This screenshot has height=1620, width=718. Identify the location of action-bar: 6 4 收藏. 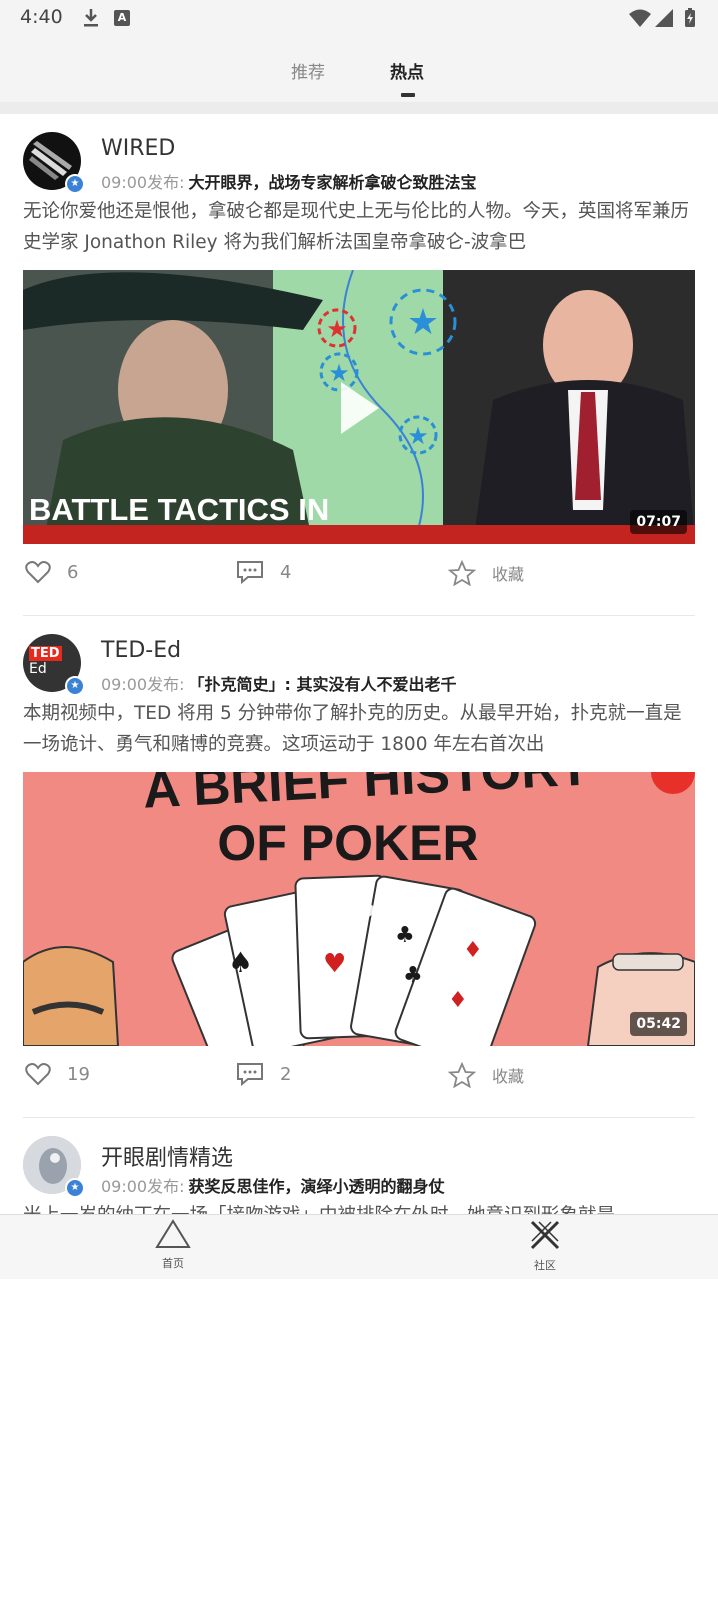
(359, 576).